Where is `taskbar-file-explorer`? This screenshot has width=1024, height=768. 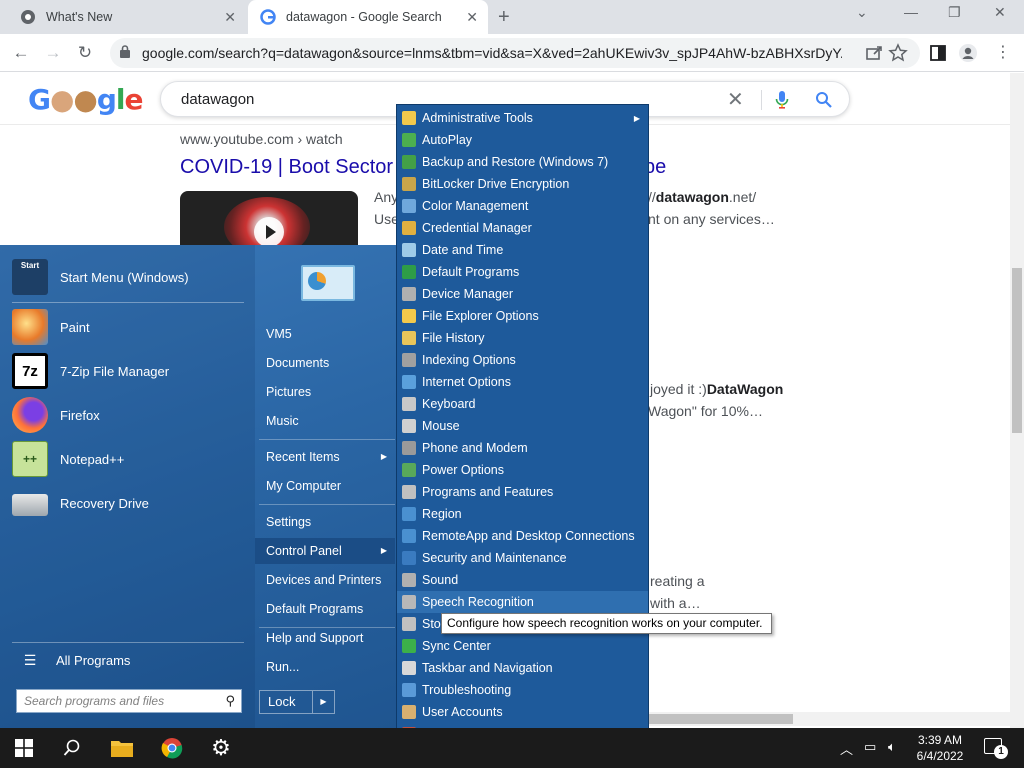
taskbar-file-explorer is located at coordinates (122, 748).